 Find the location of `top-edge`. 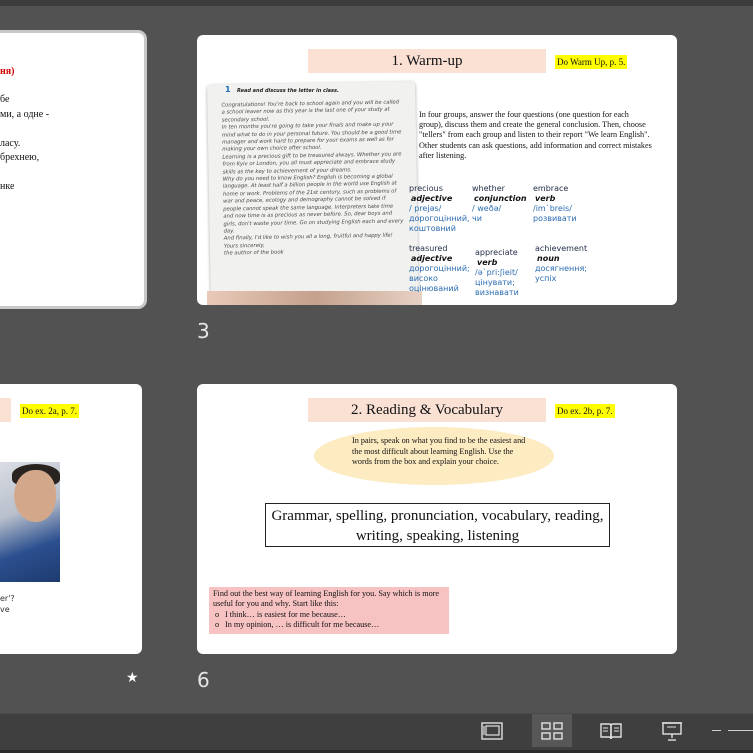

top-edge is located at coordinates (376, 3).